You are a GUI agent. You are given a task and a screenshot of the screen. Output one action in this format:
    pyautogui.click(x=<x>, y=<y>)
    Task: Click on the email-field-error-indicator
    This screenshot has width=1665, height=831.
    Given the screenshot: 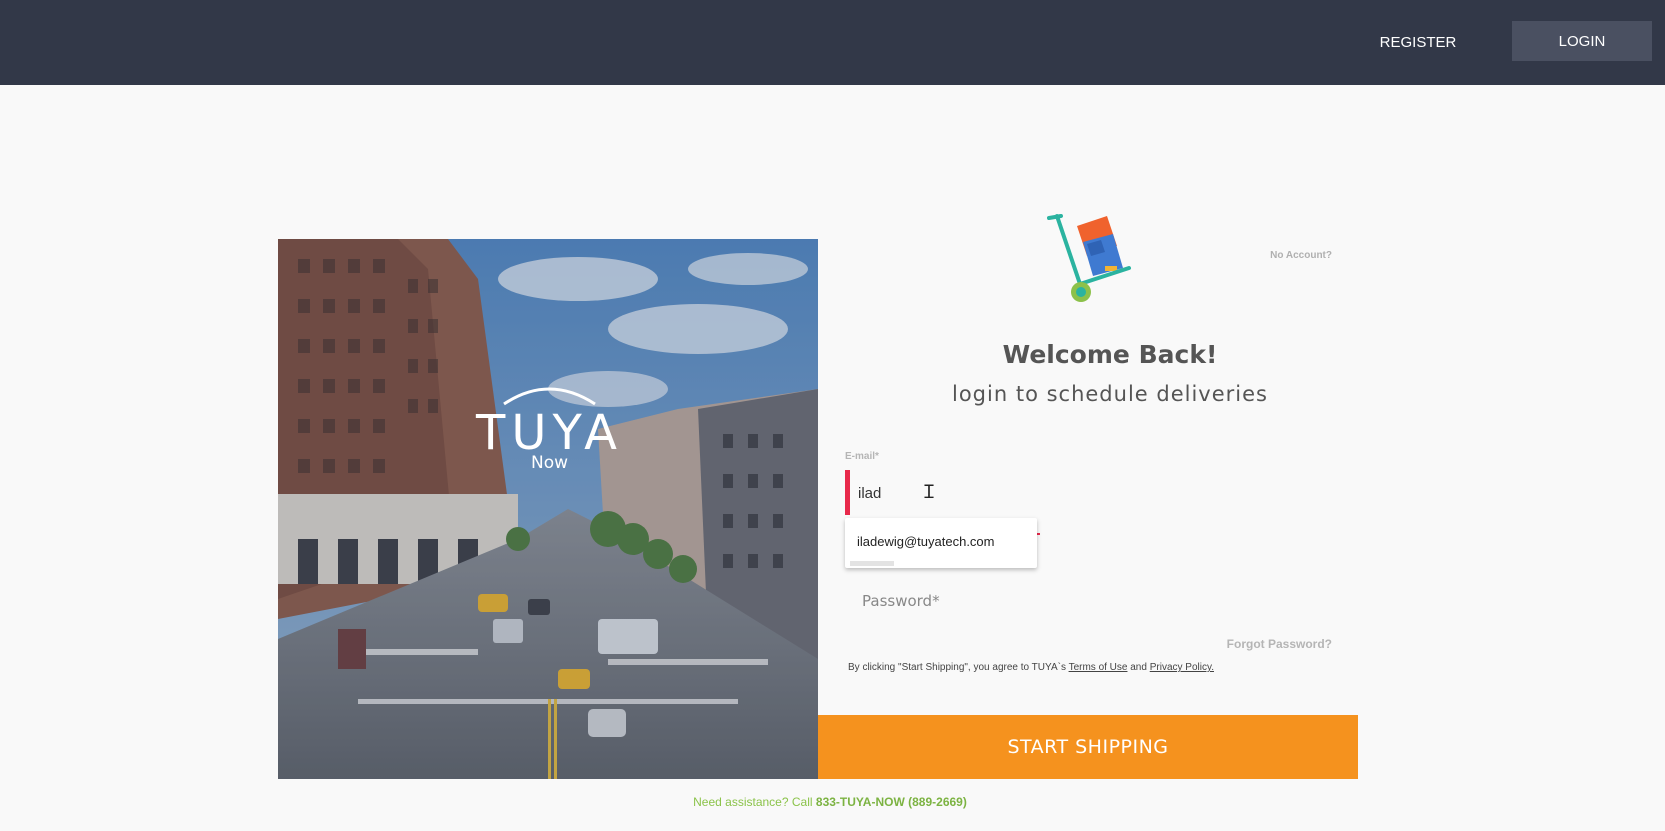 What is the action you would take?
    pyautogui.click(x=847, y=492)
    